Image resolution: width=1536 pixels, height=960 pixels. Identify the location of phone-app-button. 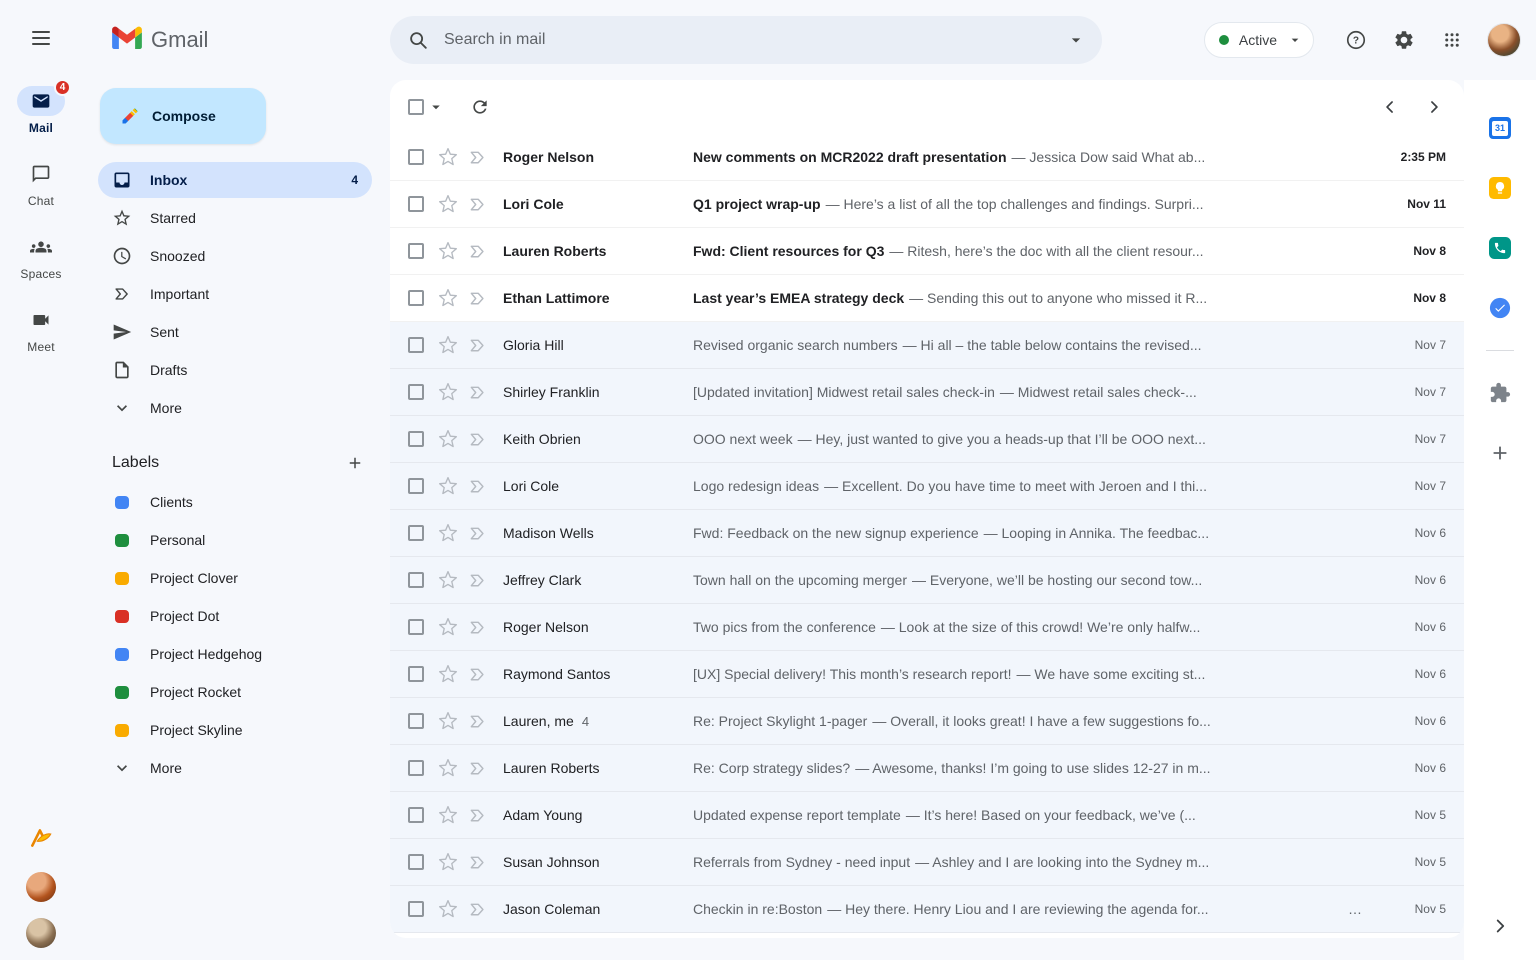
(1500, 248).